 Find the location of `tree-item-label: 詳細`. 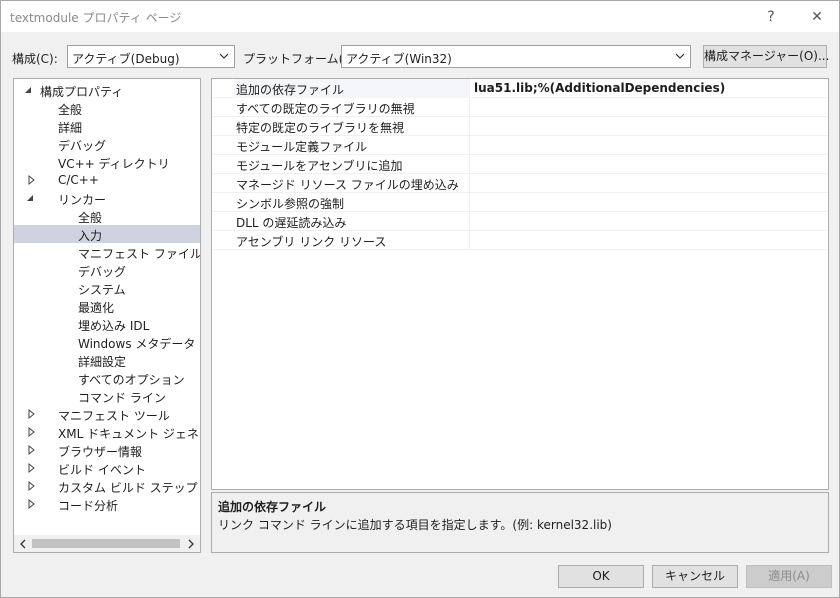

tree-item-label: 詳細 is located at coordinates (70, 128).